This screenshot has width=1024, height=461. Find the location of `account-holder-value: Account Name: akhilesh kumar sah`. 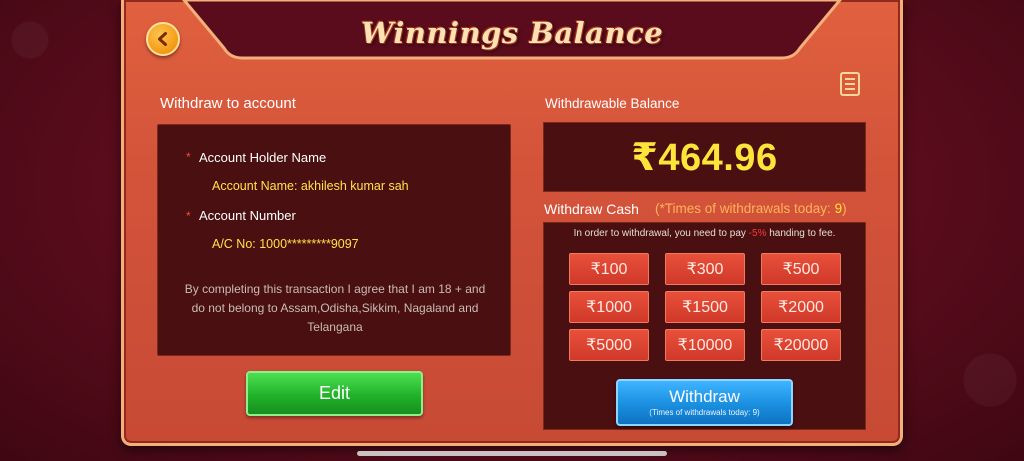

account-holder-value: Account Name: akhilesh kumar sah is located at coordinates (310, 186).